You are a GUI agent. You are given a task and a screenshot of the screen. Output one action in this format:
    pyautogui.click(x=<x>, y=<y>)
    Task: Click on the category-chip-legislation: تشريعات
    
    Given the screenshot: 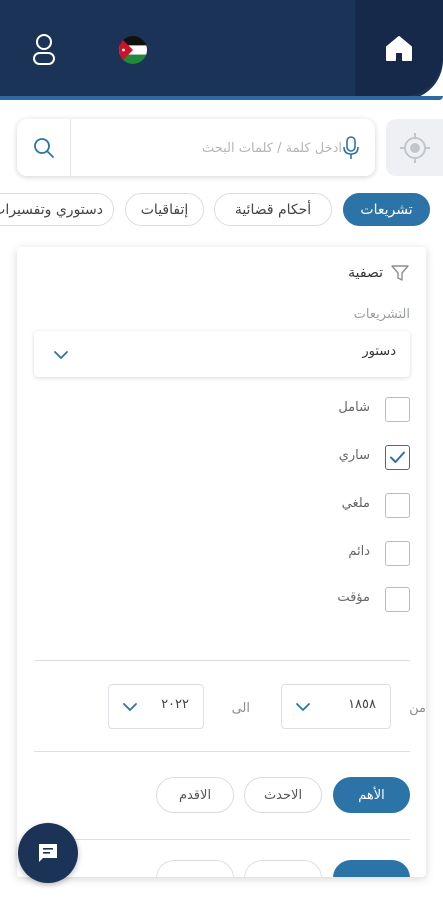 What is the action you would take?
    pyautogui.click(x=386, y=209)
    